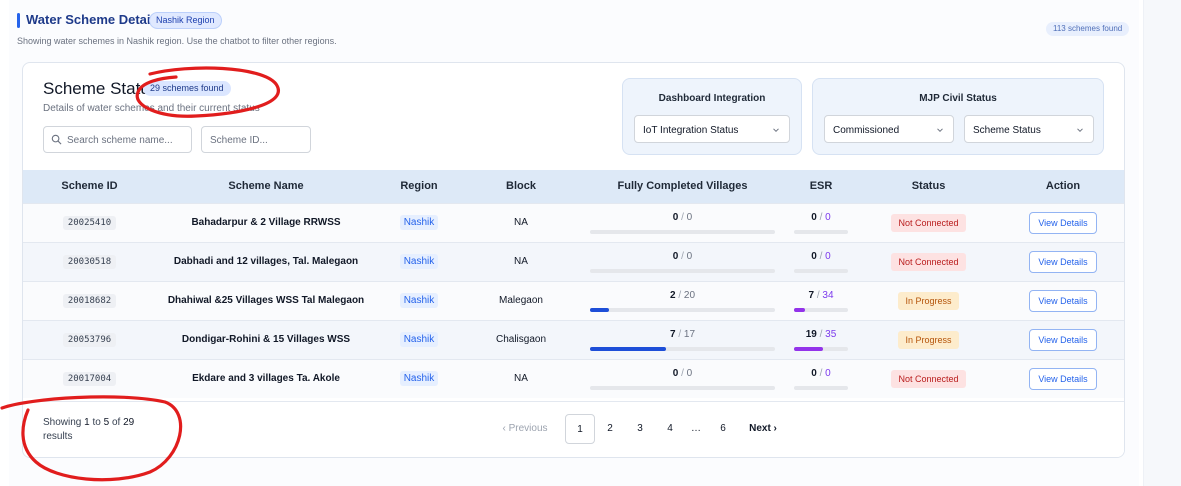 The width and height of the screenshot is (1181, 486). Describe the element at coordinates (266, 186) in the screenshot. I see `column-header-scheme-name: Scheme Name` at that location.